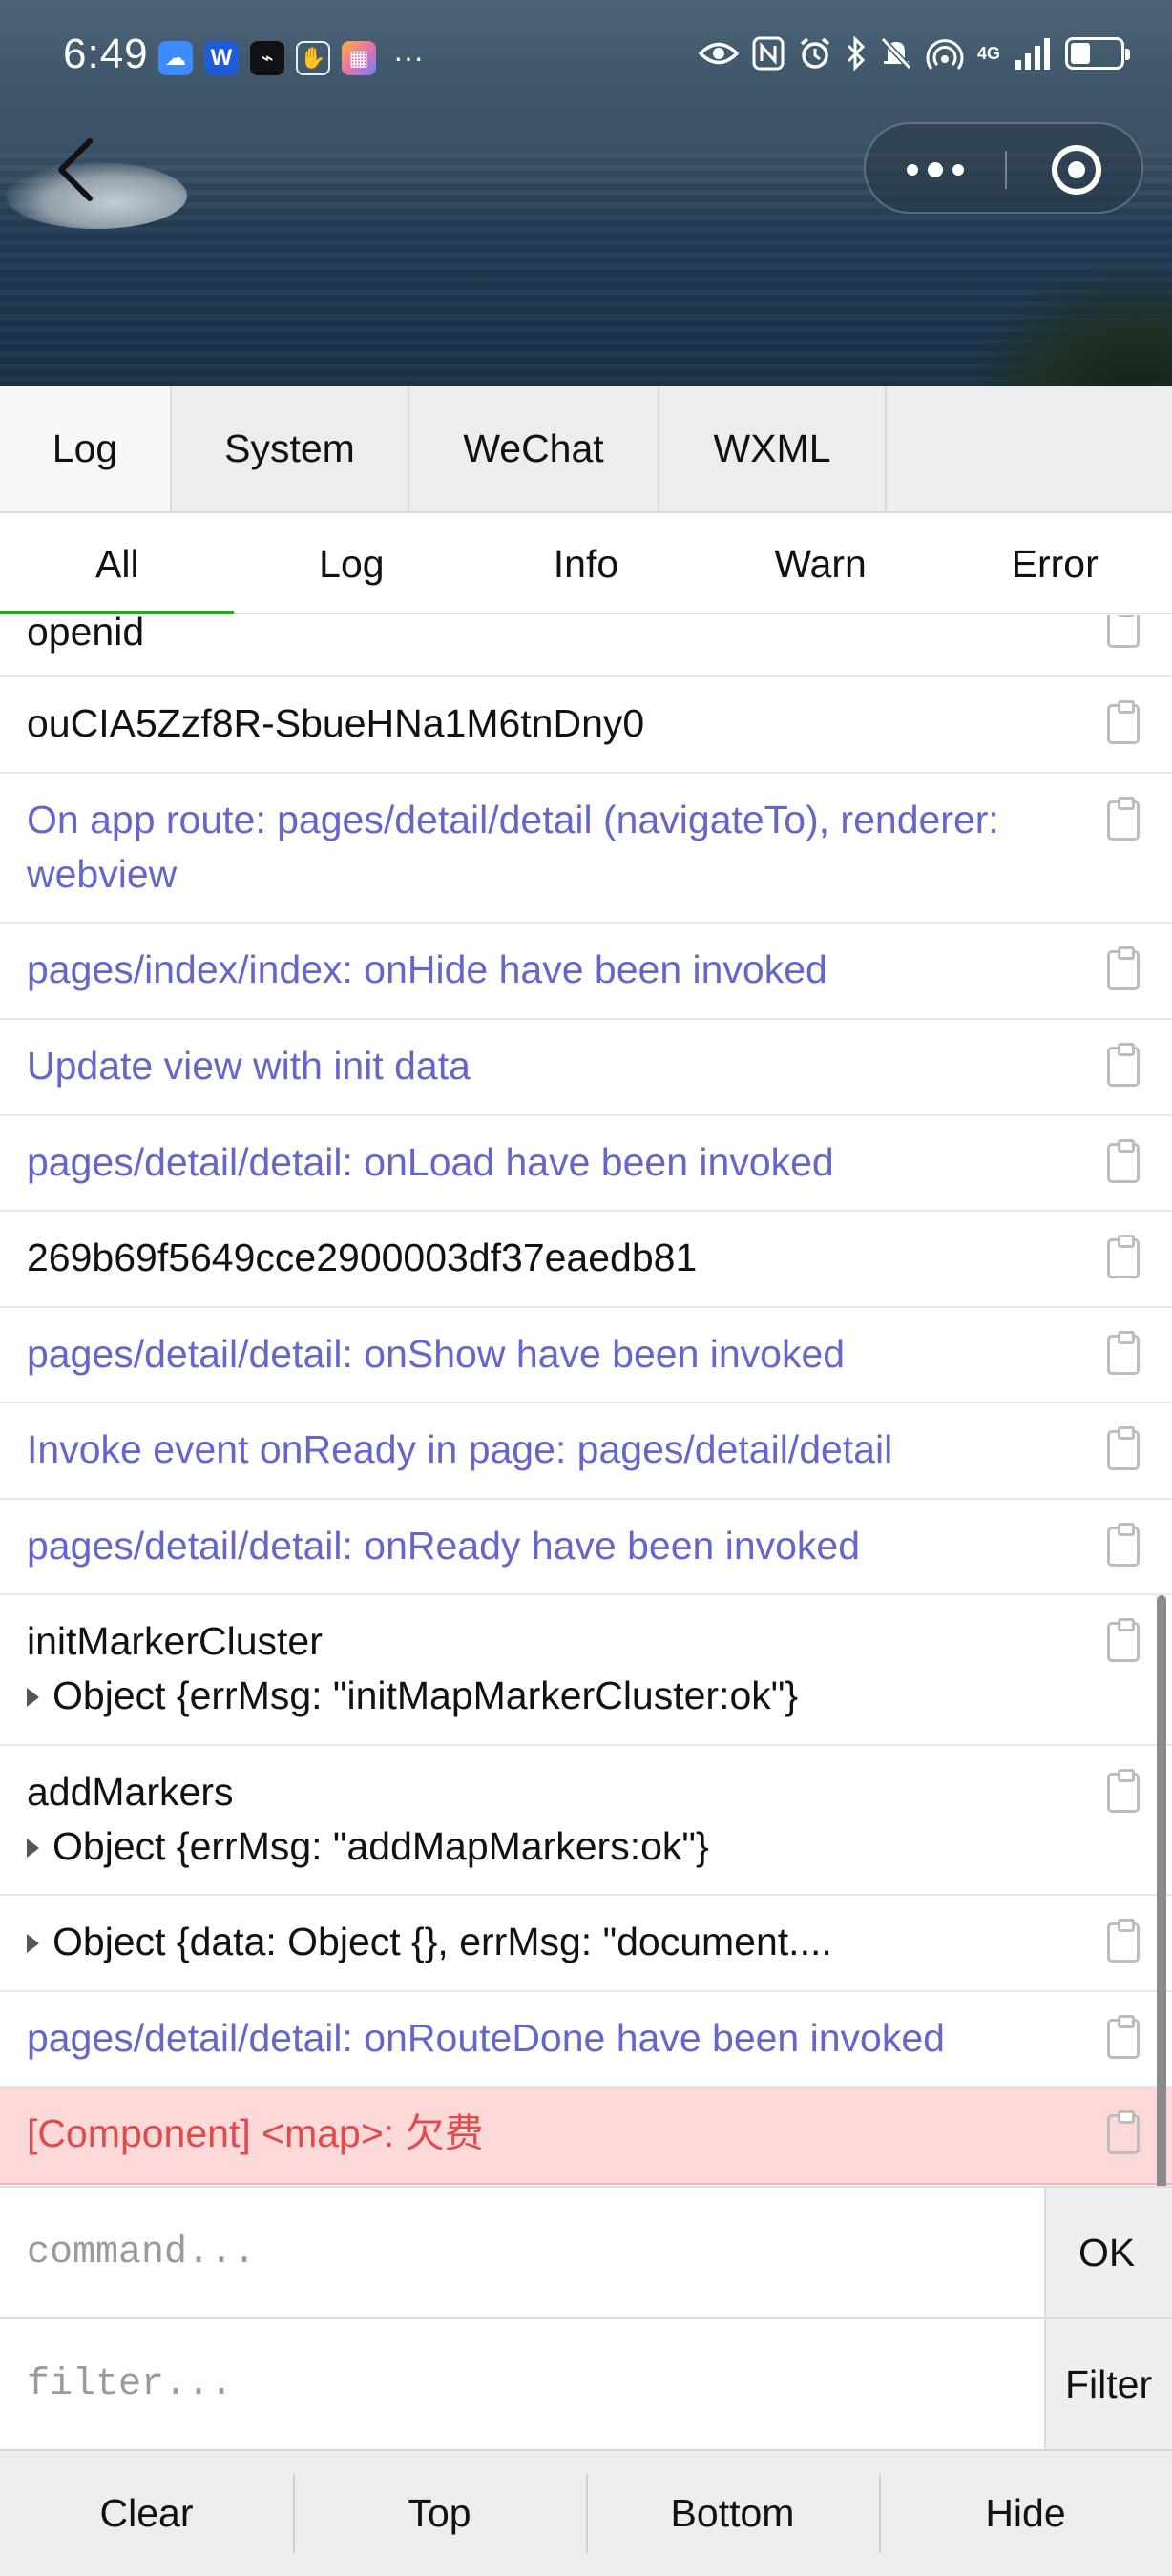 The image size is (1172, 2576). Describe the element at coordinates (408, 57) in the screenshot. I see `more-notifications-icon: ···` at that location.